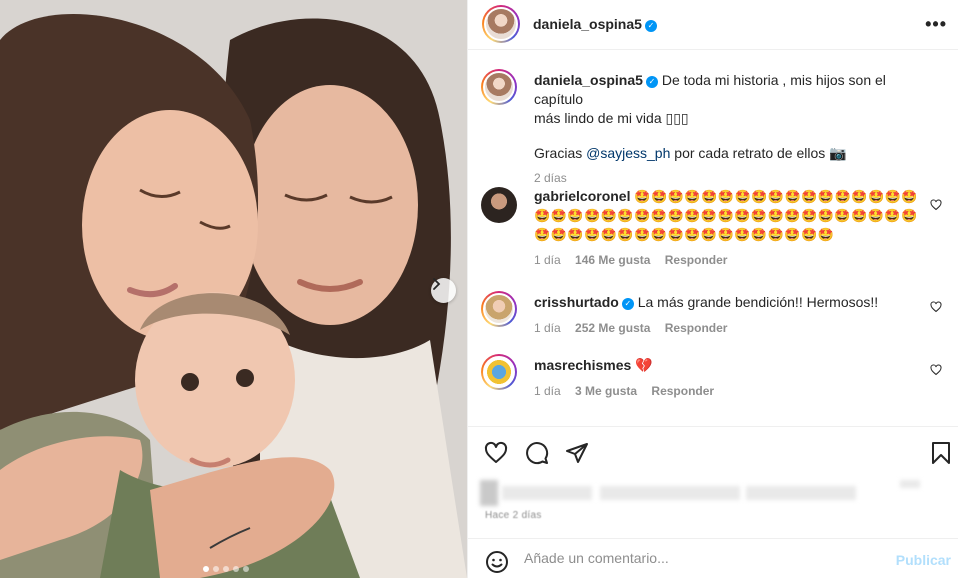 The width and height of the screenshot is (958, 578). What do you see at coordinates (513, 515) in the screenshot?
I see `post-timestamp: Hace 2 días` at bounding box center [513, 515].